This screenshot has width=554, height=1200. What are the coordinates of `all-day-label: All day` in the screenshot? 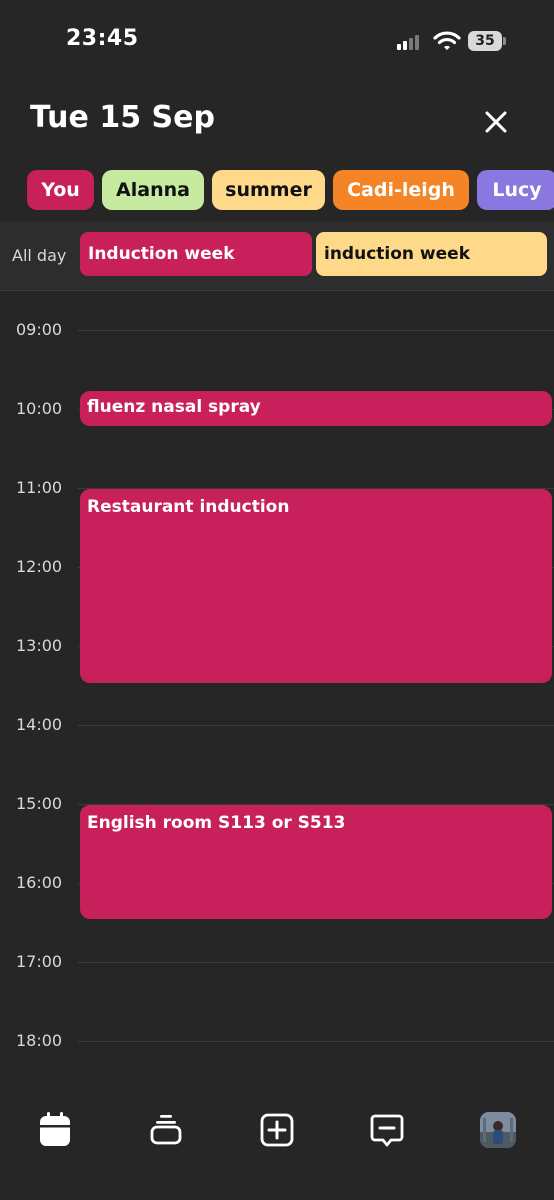 It's located at (39, 255).